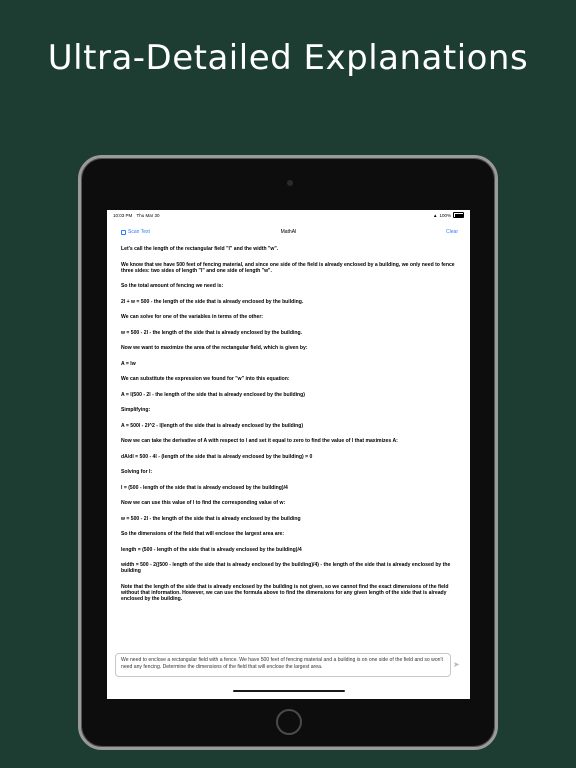  What do you see at coordinates (289, 691) in the screenshot?
I see `home-indicator` at bounding box center [289, 691].